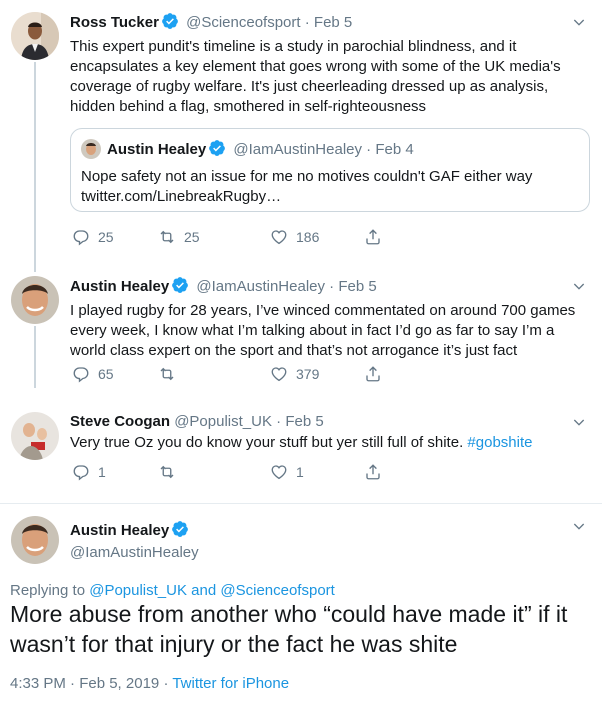 The width and height of the screenshot is (602, 708). I want to click on reply-user-link: @Scienceofsport, so click(277, 590).